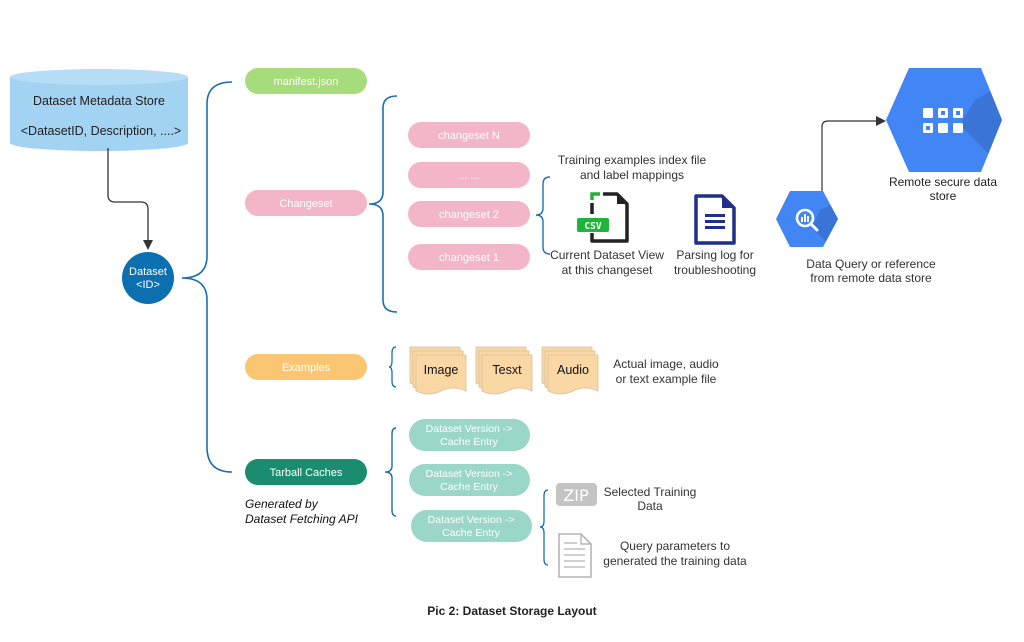 This screenshot has height=642, width=1024. Describe the element at coordinates (282, 504) in the screenshot. I see `tarball-note-line1: Generated by` at that location.